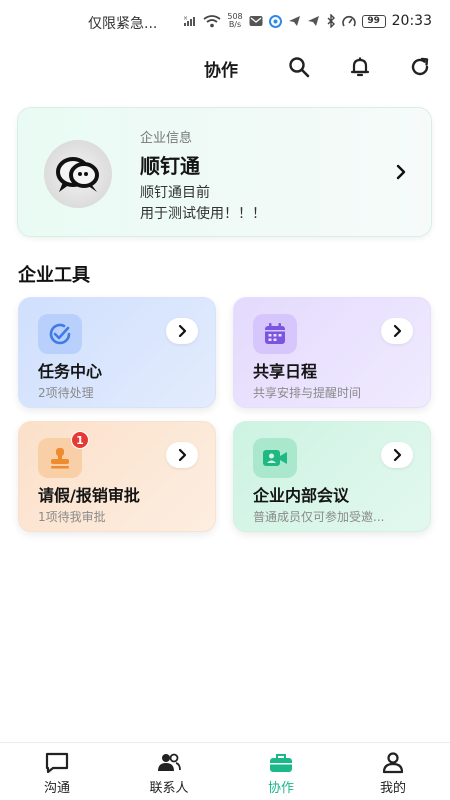  I want to click on refresh-button, so click(420, 67).